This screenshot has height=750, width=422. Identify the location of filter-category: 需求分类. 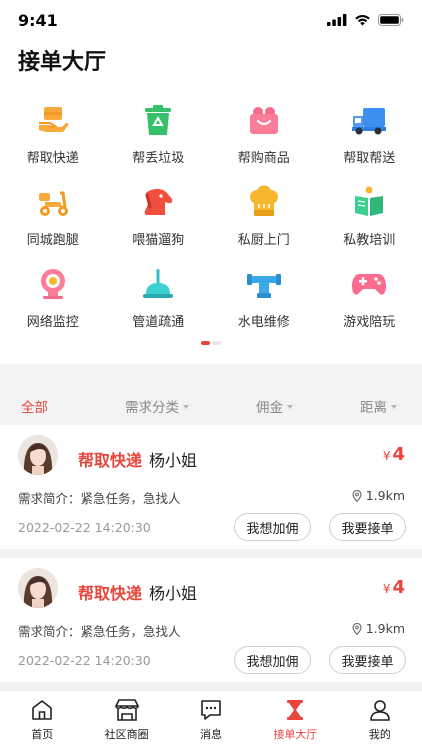
(157, 406).